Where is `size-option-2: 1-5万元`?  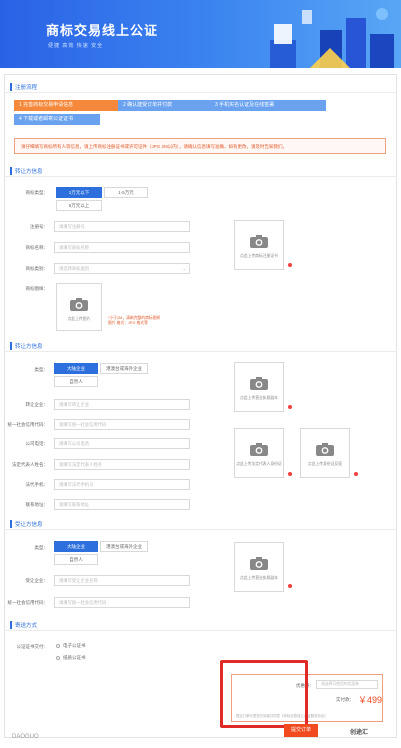
size-option-2: 1-5万元 is located at coordinates (126, 192).